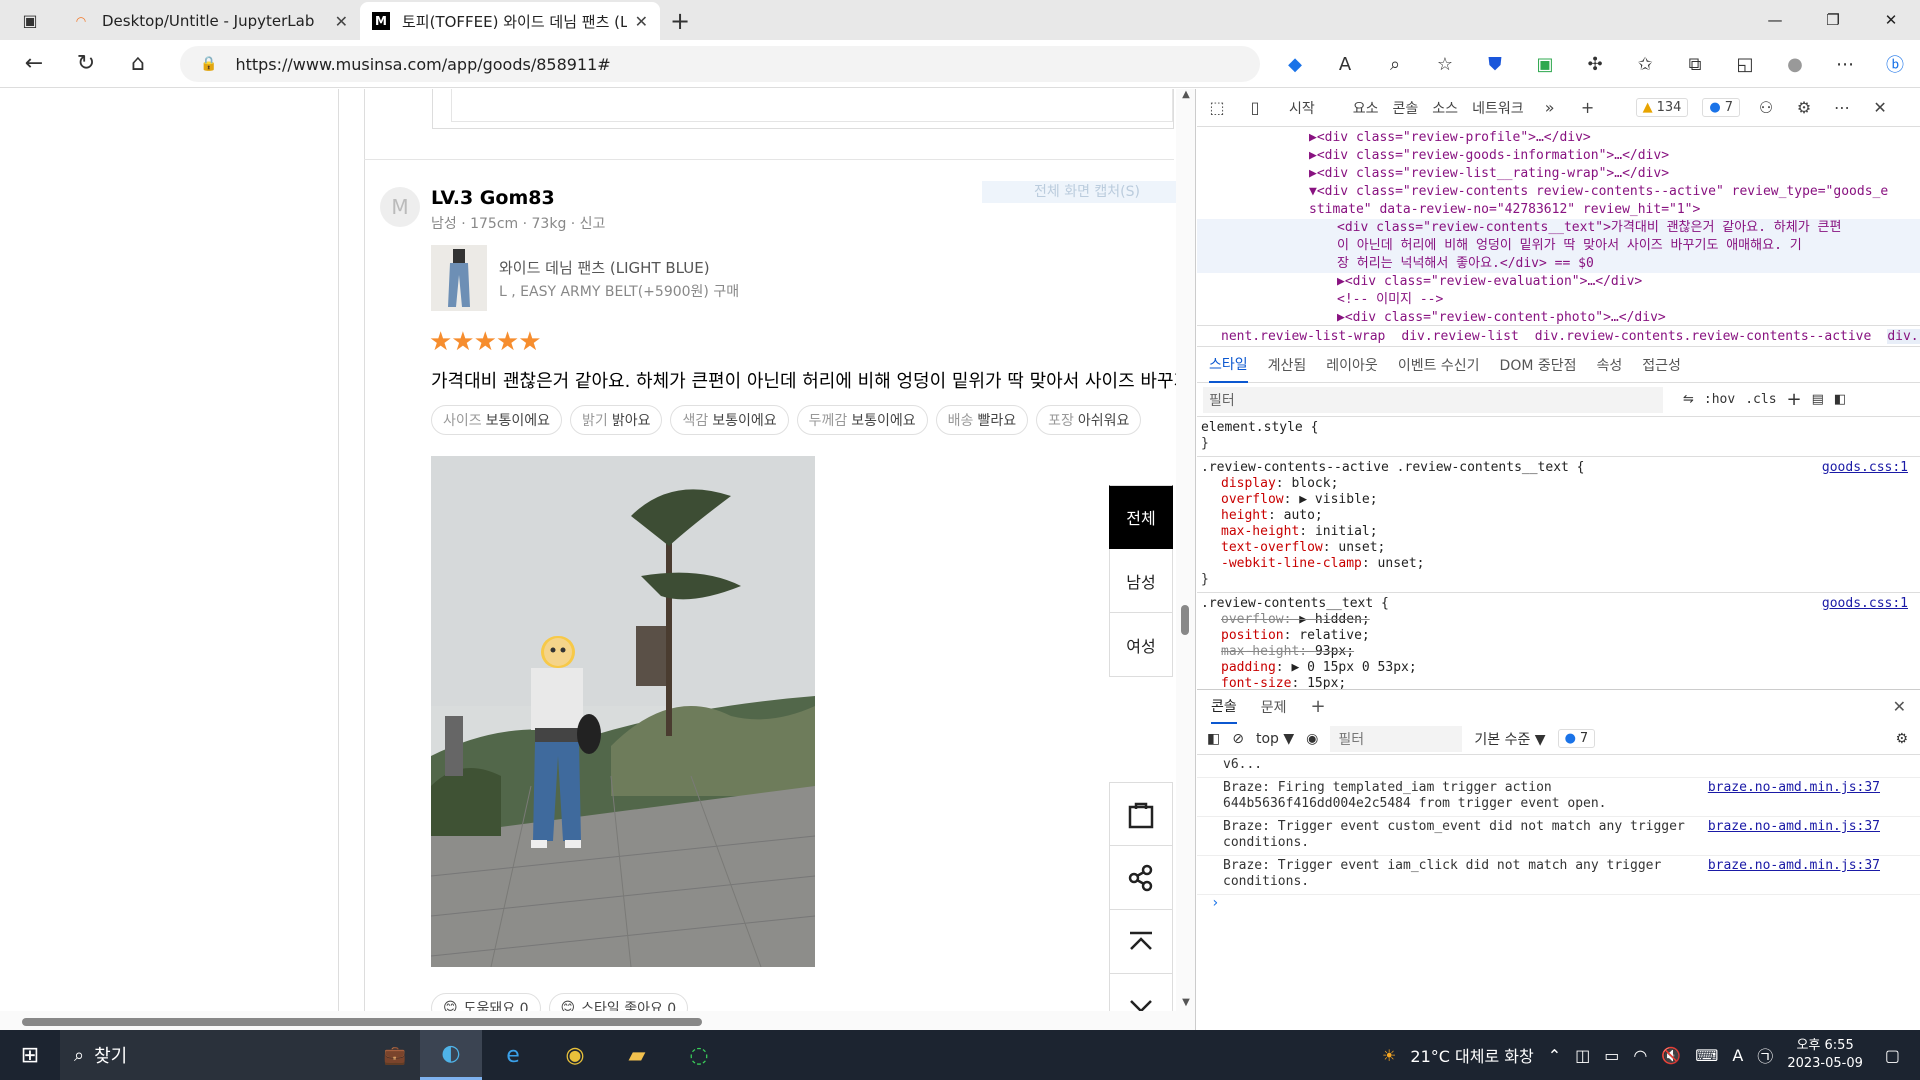 This screenshot has height=1080, width=1920. I want to click on read-aloud-icon: A, so click(1345, 64).